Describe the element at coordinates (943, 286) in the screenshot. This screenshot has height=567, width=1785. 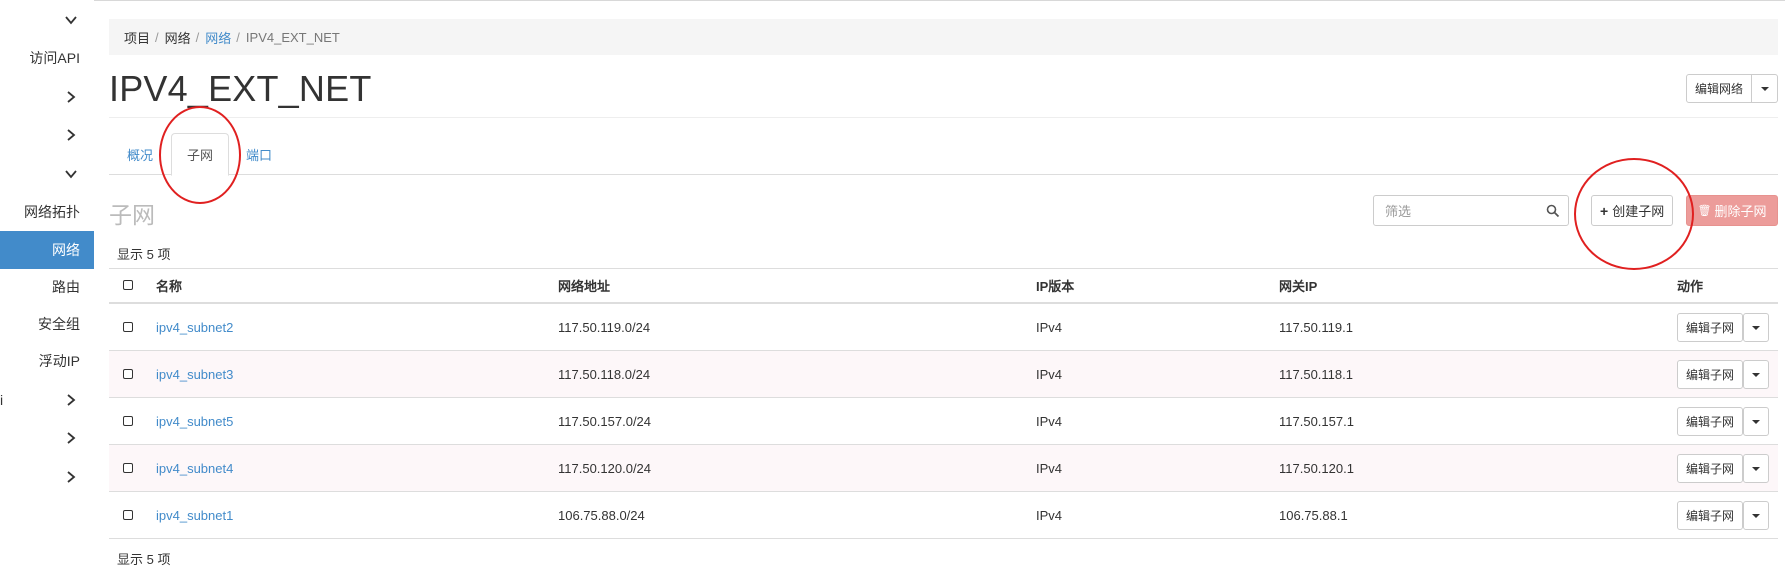
I see `table-header-row: 名称 网络地址 IP版本 网关IP 动作` at that location.